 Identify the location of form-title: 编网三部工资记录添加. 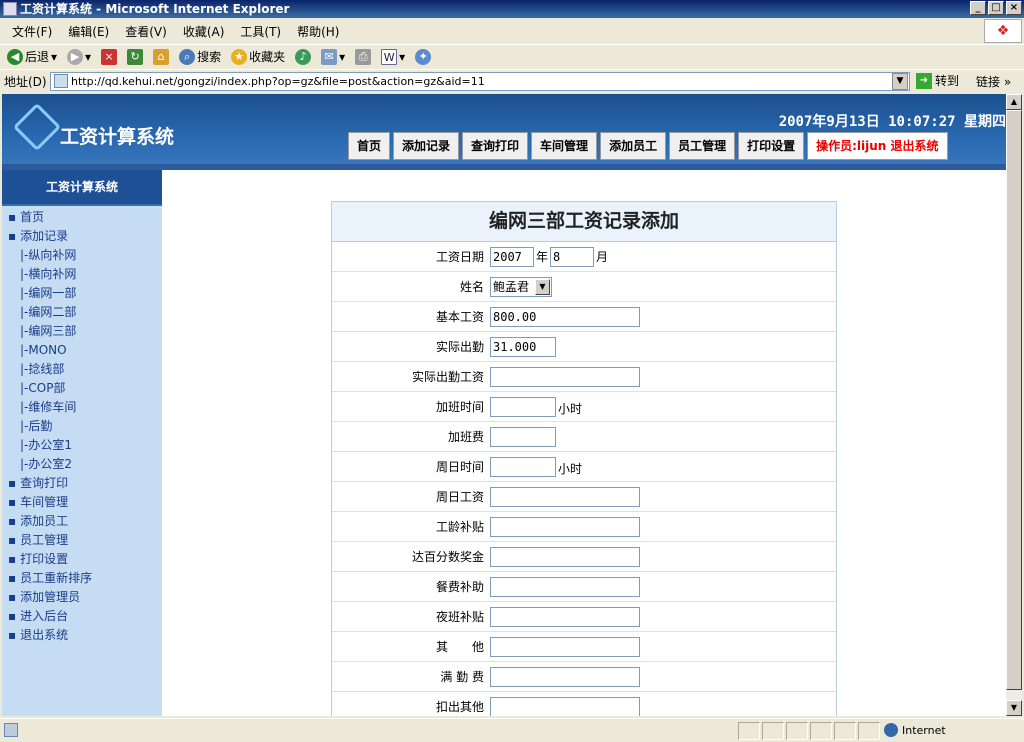
(584, 222).